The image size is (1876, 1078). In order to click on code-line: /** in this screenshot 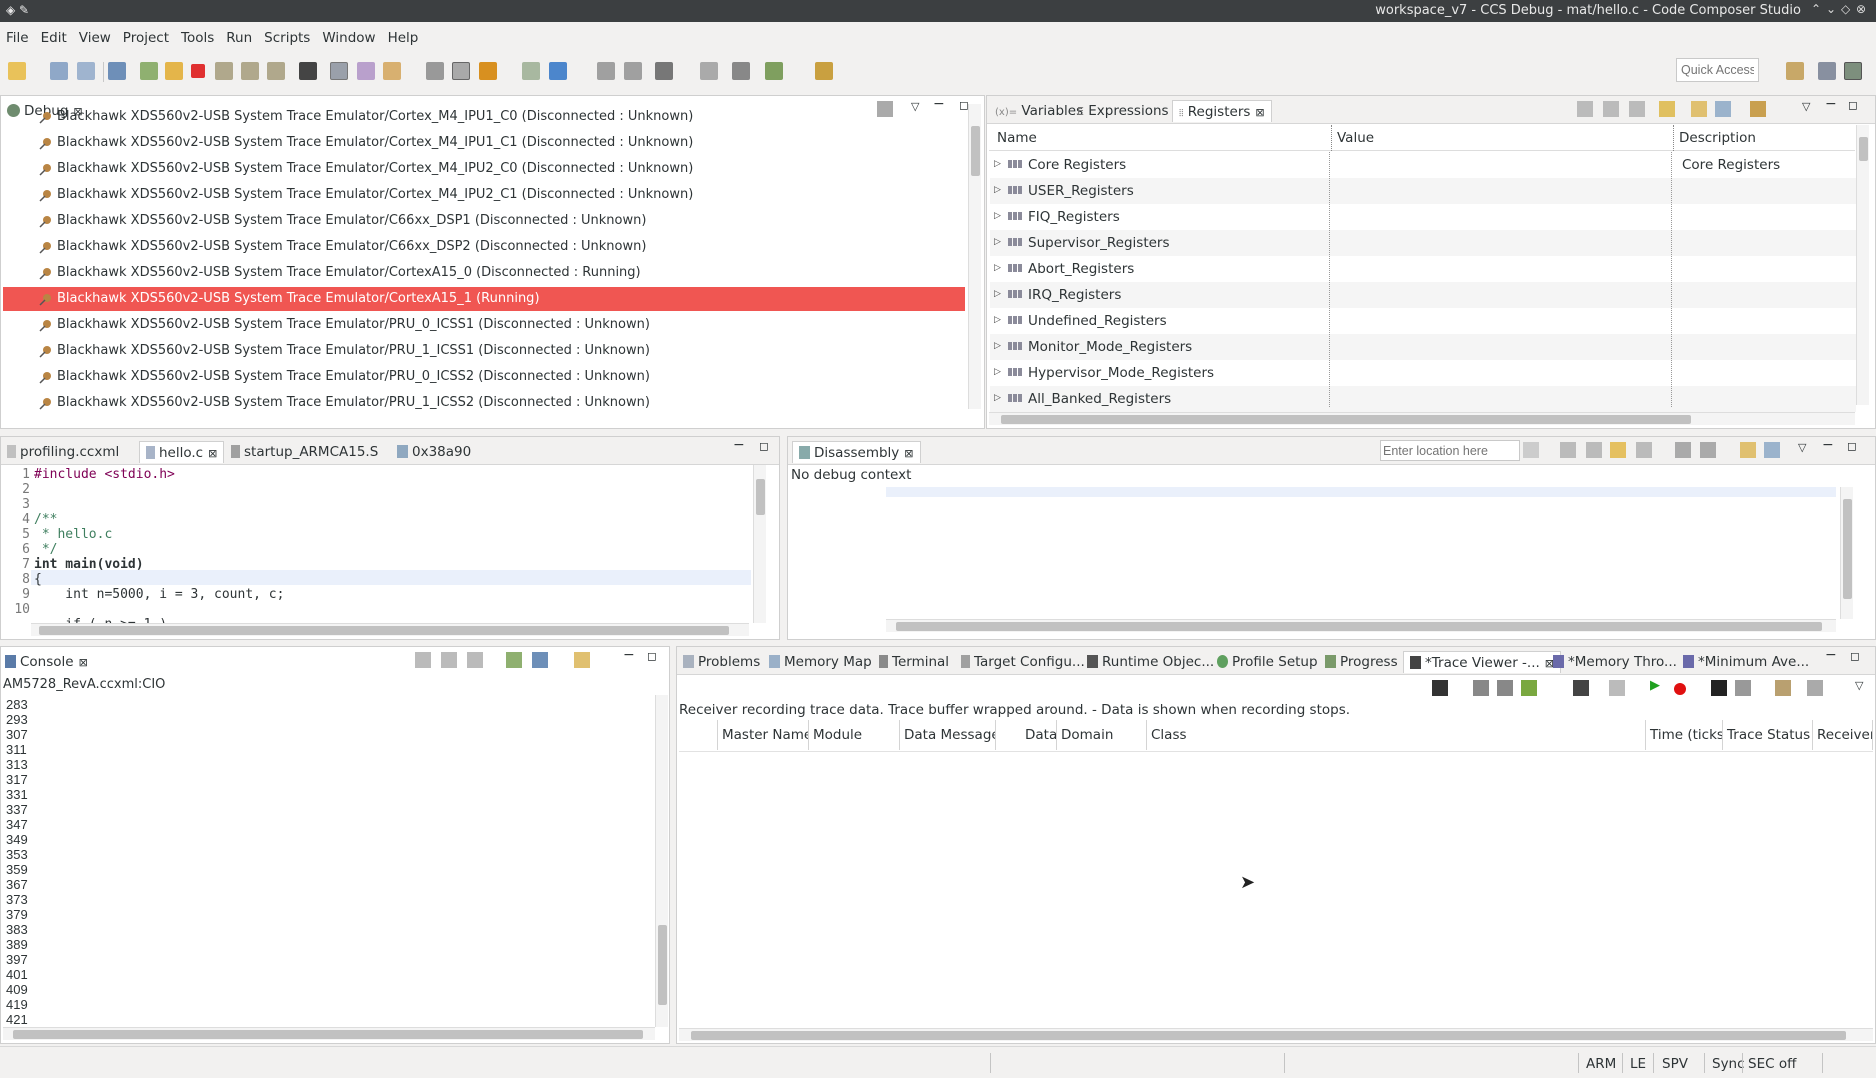, I will do `click(45, 519)`.